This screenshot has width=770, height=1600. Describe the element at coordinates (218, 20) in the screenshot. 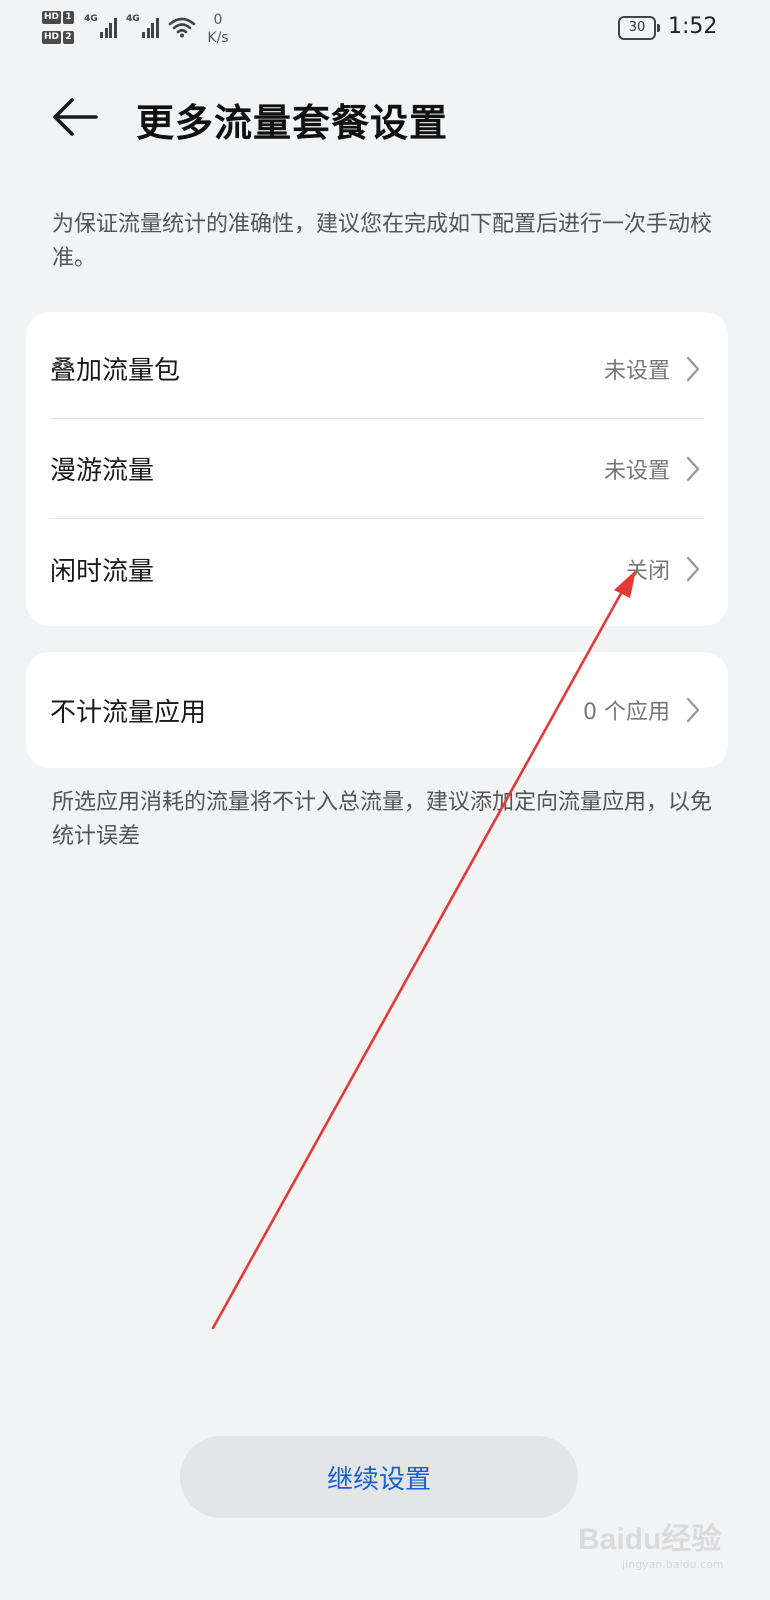

I see `network-speed-value: 0` at that location.